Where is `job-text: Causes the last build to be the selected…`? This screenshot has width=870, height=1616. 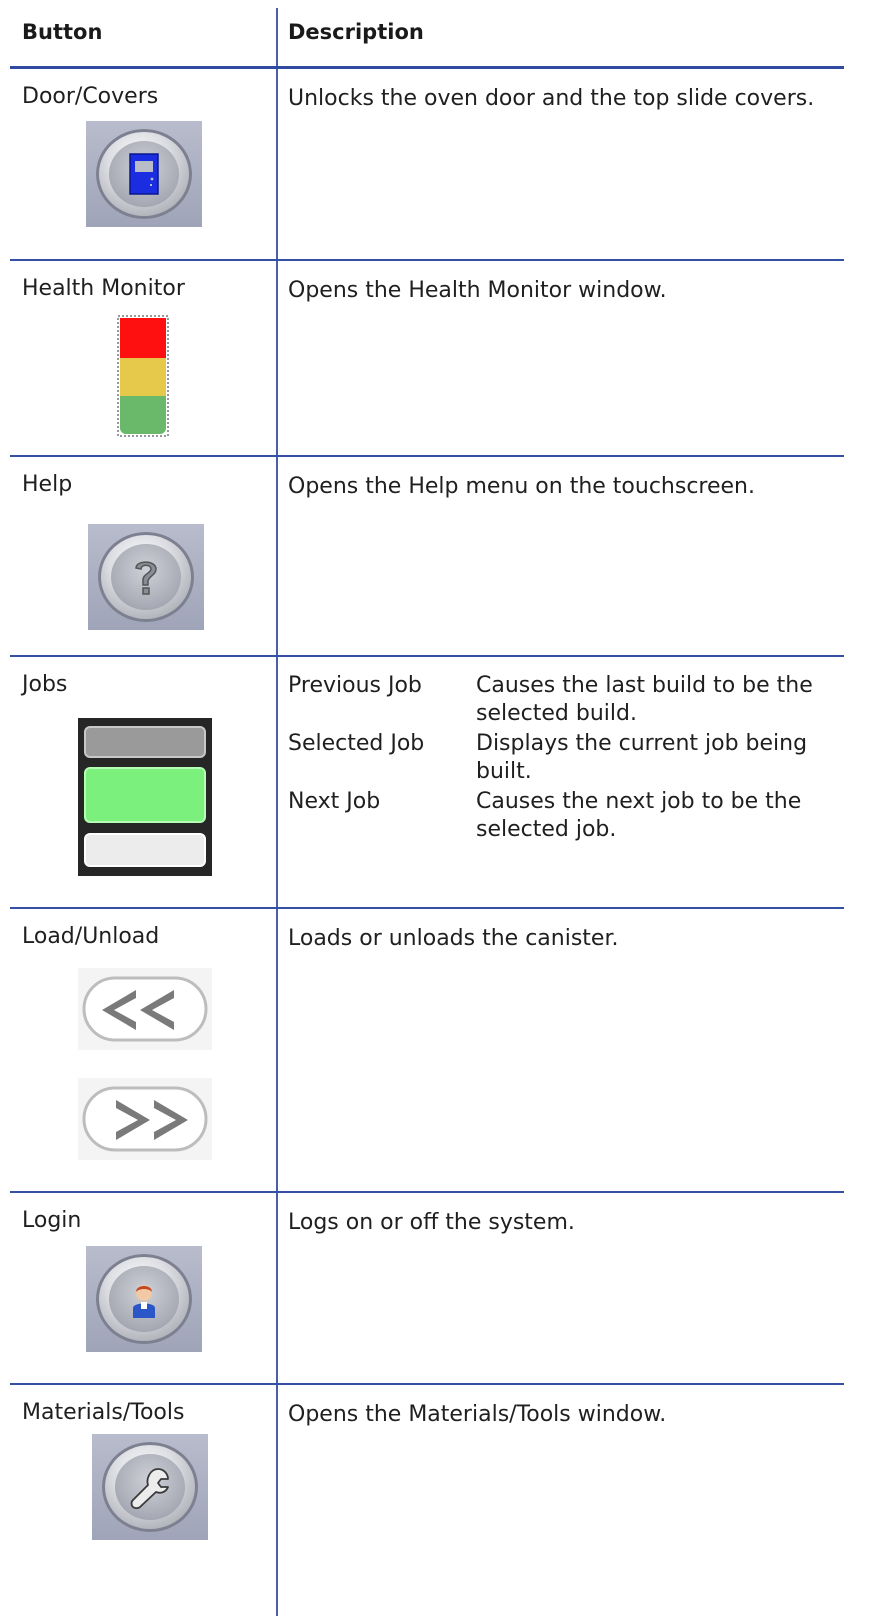
job-text: Causes the last build to be the selected… is located at coordinates (644, 699).